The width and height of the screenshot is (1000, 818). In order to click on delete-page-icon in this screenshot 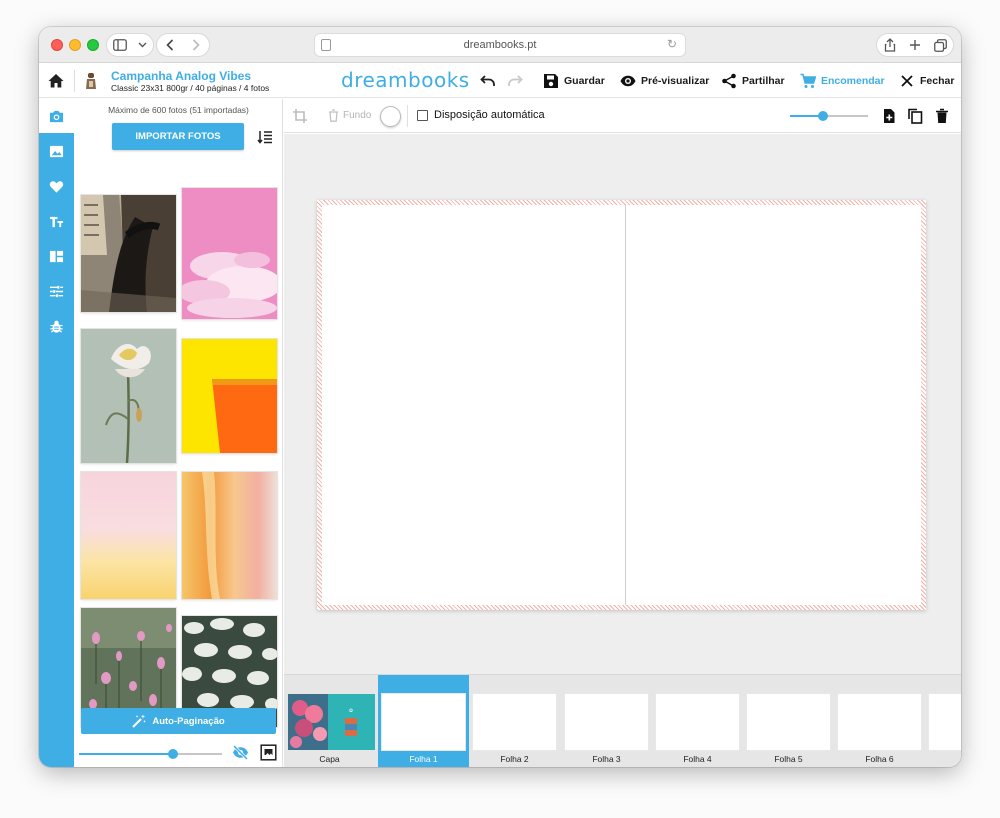, I will do `click(942, 116)`.